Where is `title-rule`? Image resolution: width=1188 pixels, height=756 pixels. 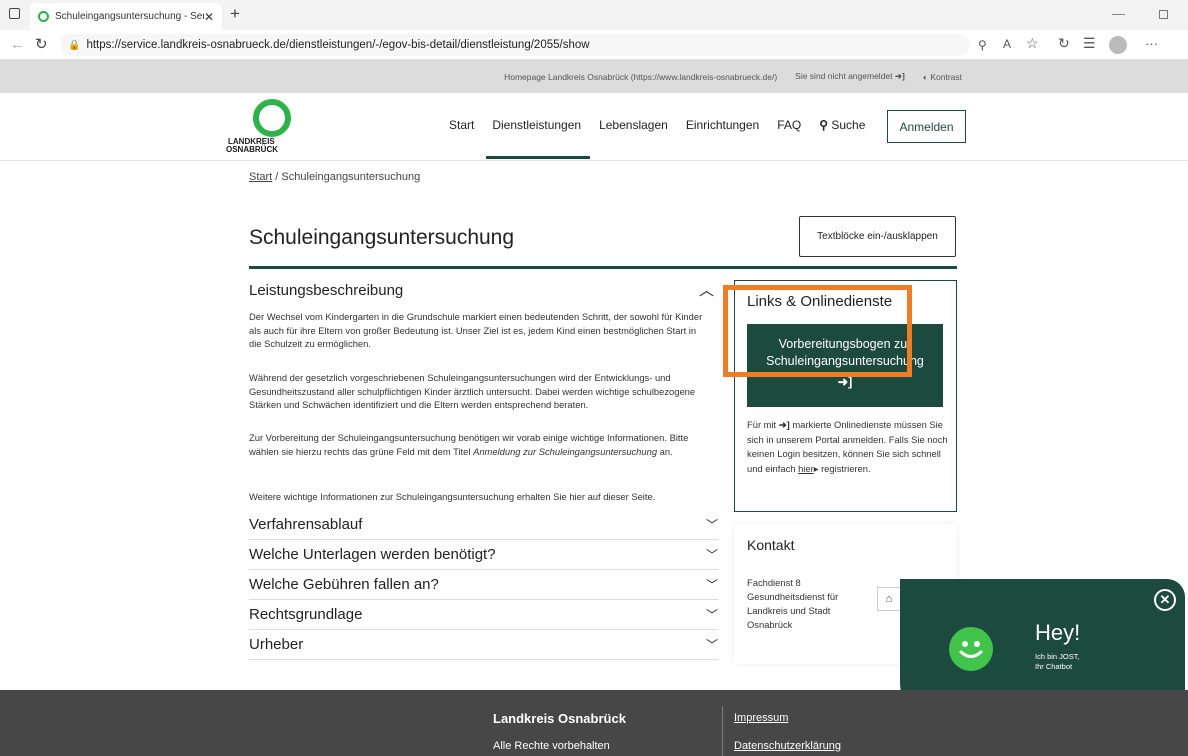
title-rule is located at coordinates (603, 267).